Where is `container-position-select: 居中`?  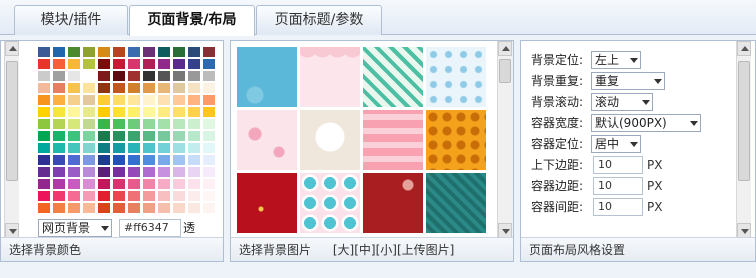 container-position-select: 居中 is located at coordinates (616, 144).